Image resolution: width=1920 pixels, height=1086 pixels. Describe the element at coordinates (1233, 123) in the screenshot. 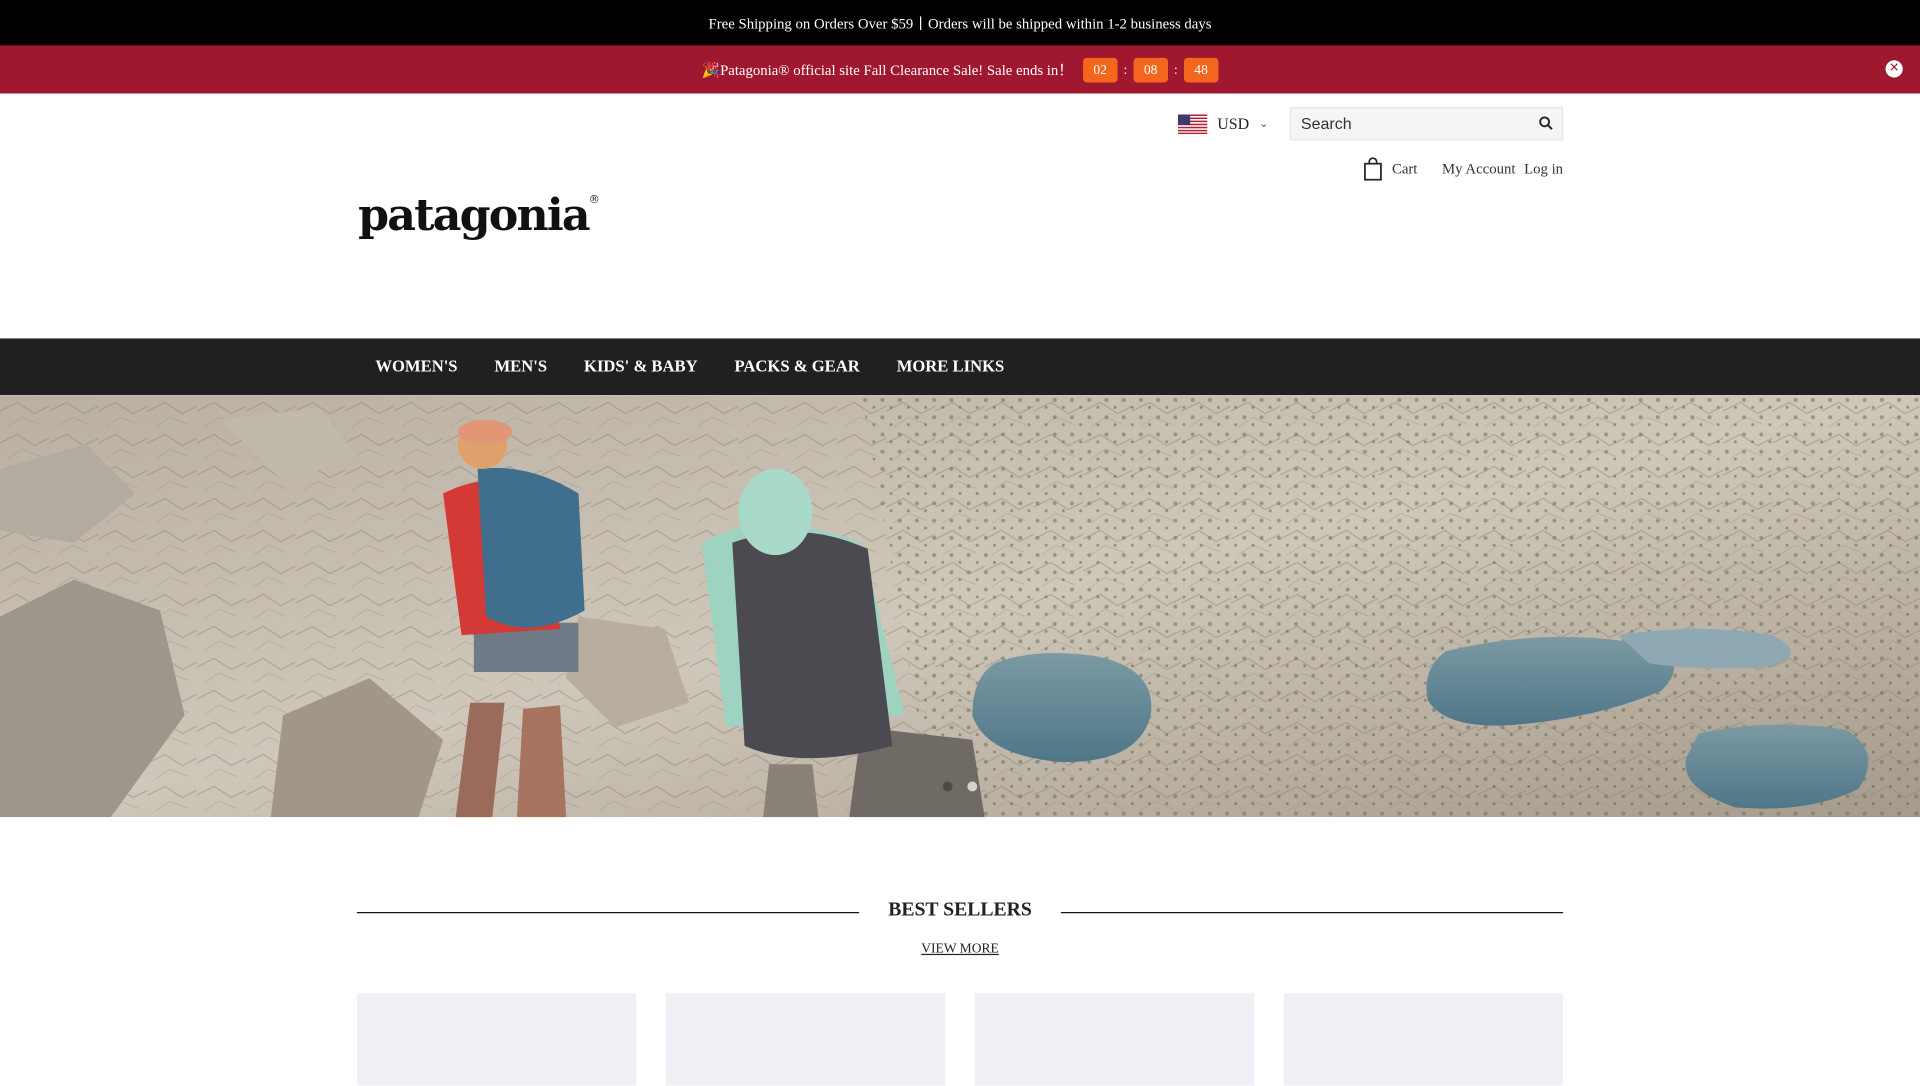

I see `currency-label: USD` at that location.